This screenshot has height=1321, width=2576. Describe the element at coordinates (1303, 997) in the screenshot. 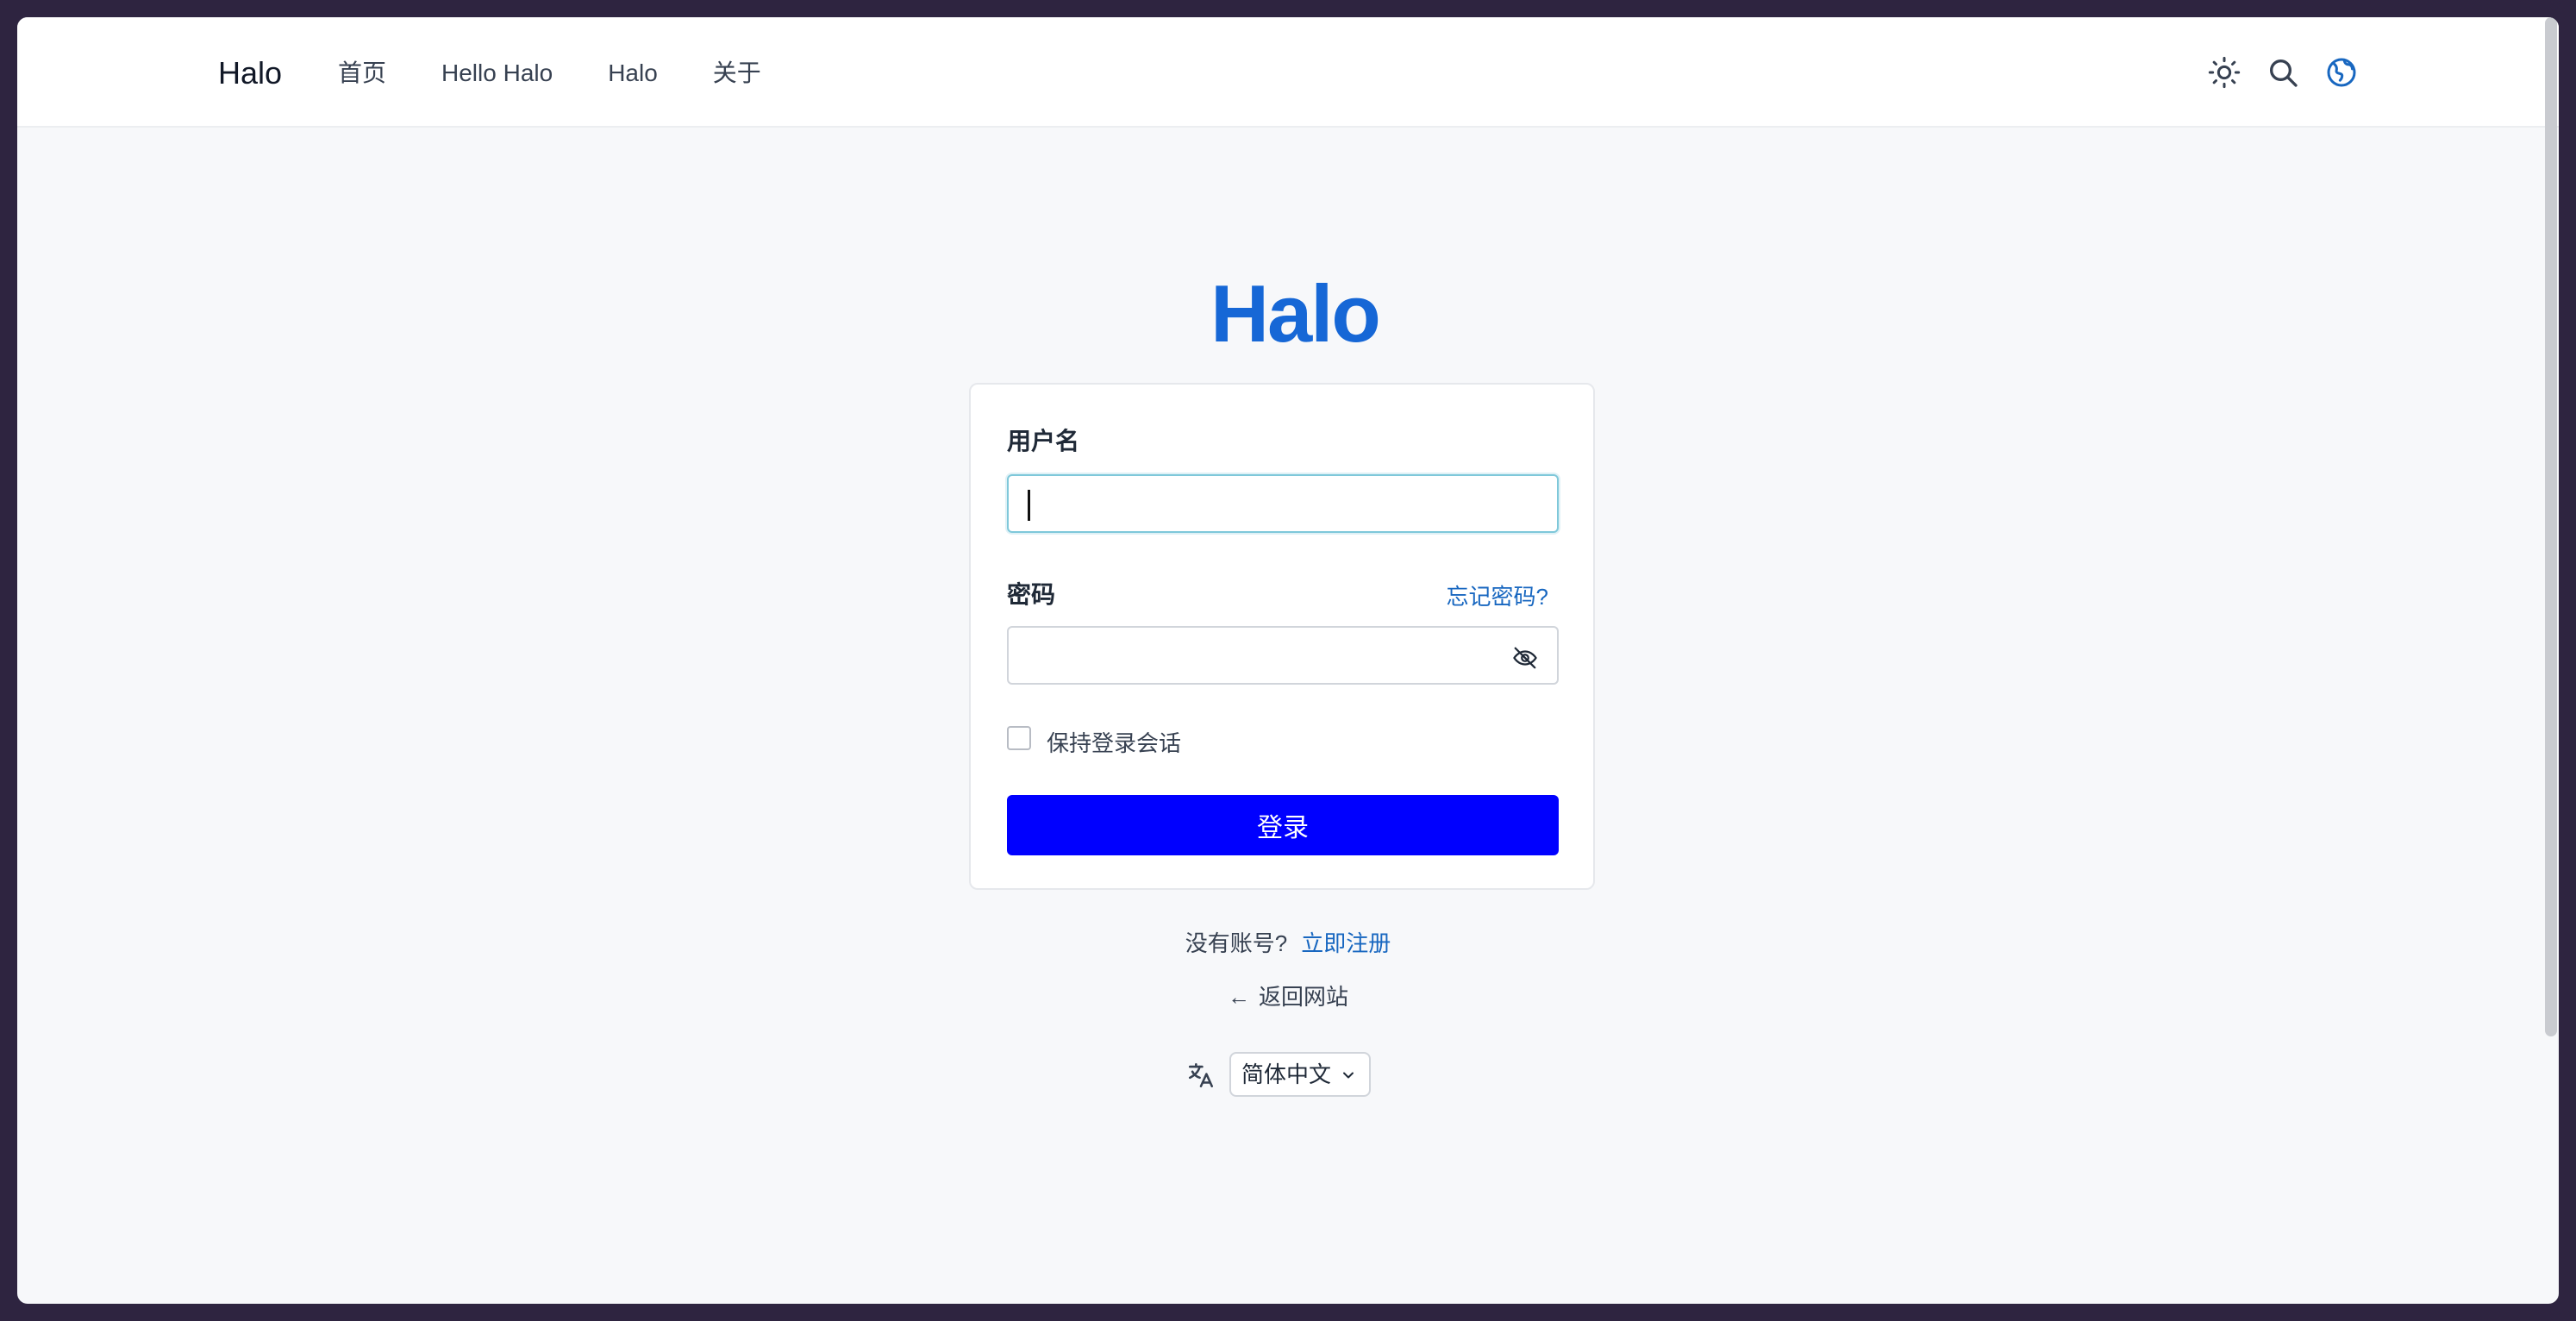

I see `back-to-site-label: 返回网站` at that location.